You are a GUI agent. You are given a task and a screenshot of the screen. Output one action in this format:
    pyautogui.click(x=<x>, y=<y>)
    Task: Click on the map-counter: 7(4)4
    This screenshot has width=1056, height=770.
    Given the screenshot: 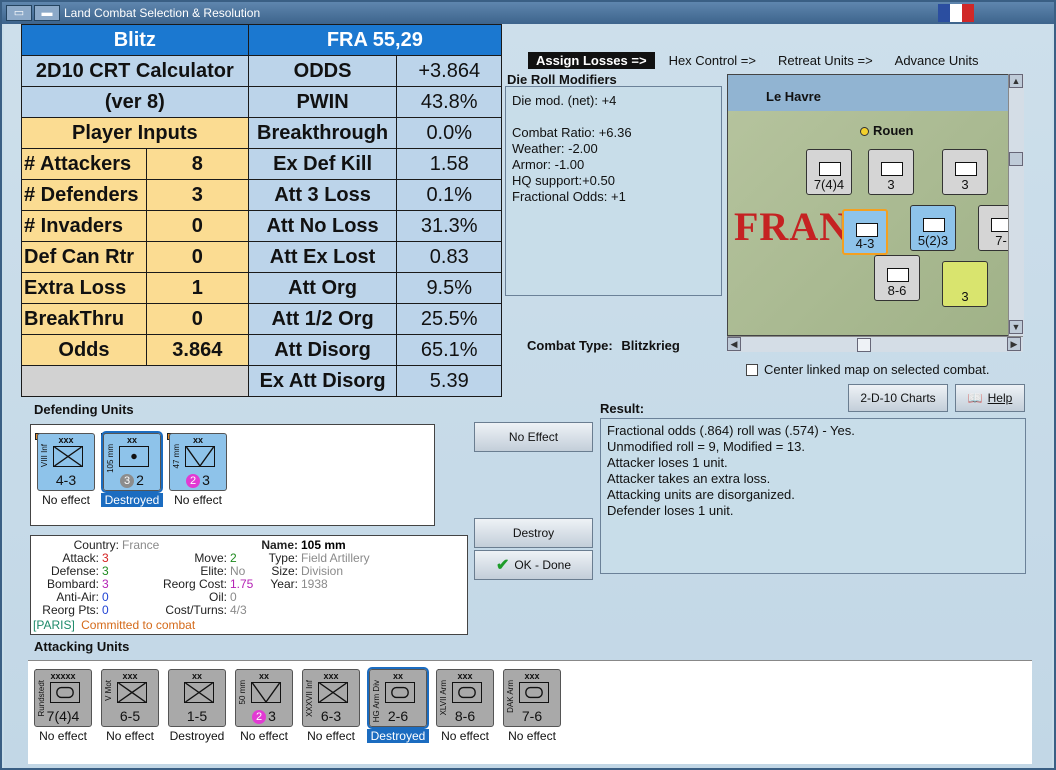 What is the action you would take?
    pyautogui.click(x=829, y=172)
    